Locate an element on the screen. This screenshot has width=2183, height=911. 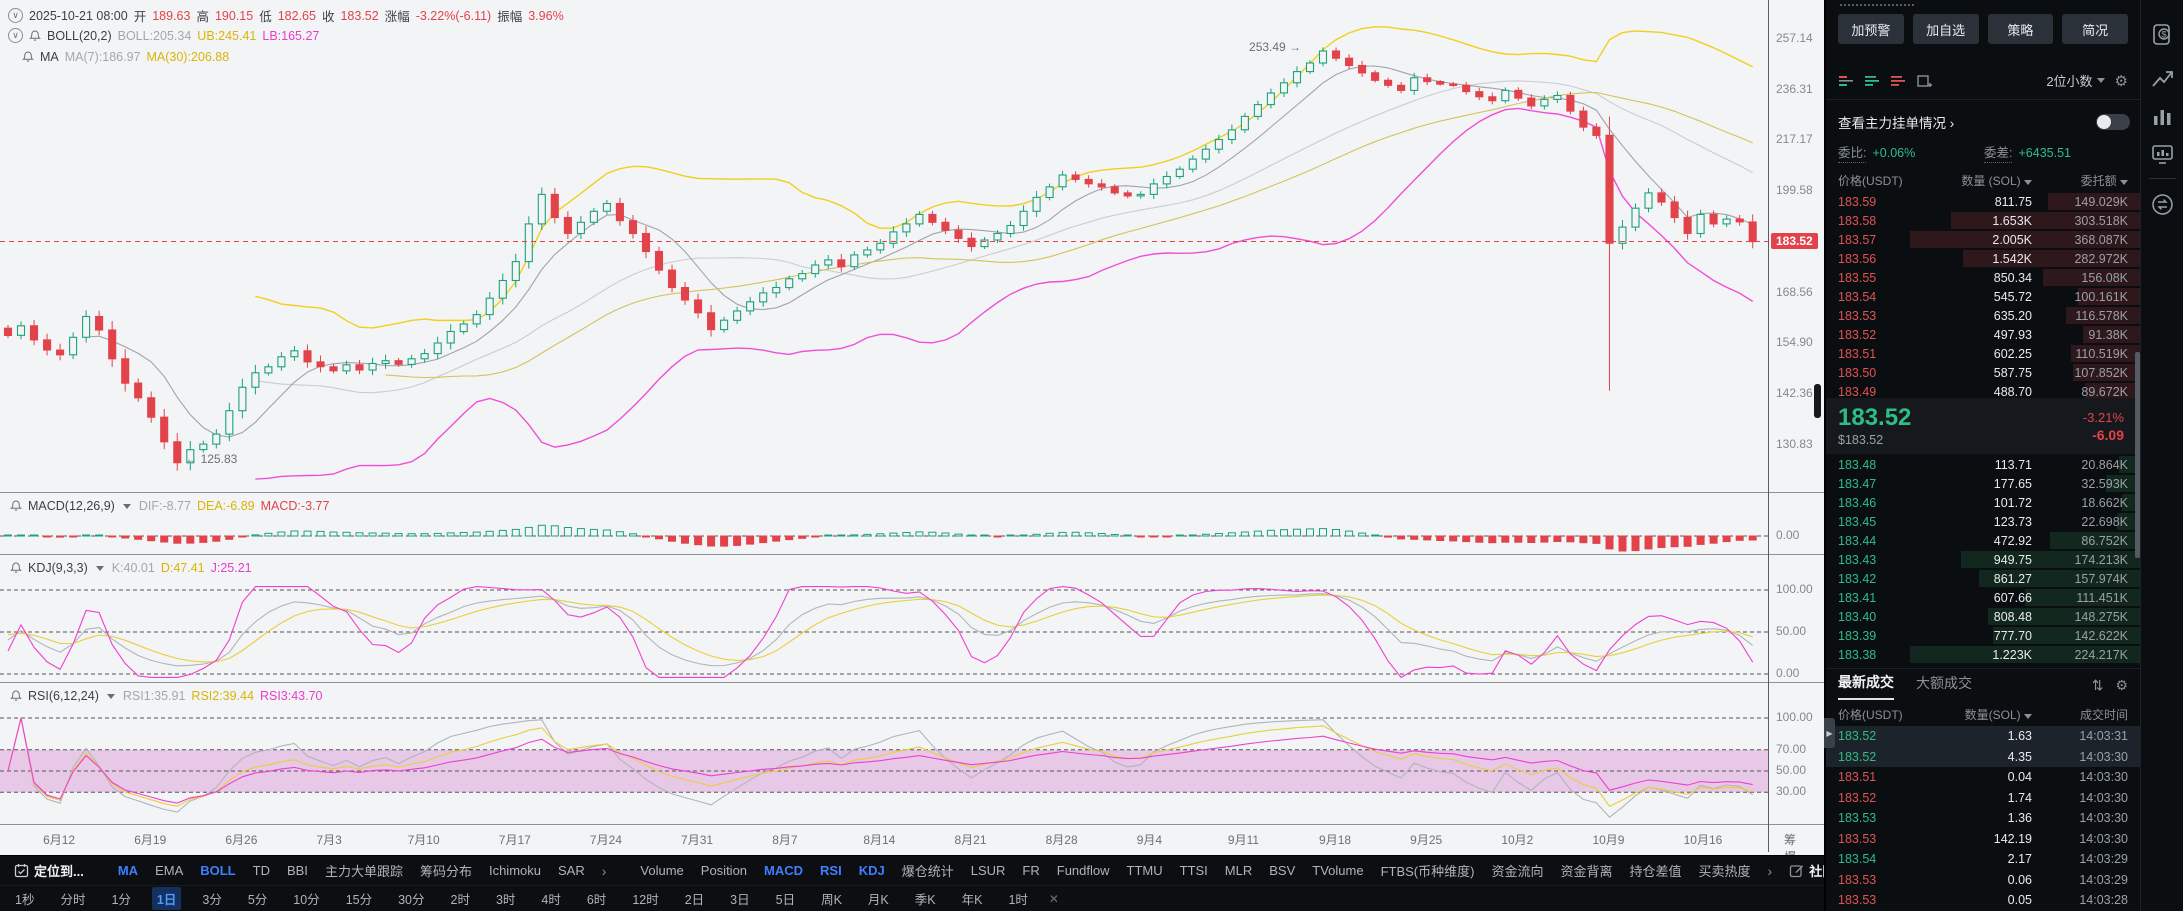
trade-qty-header: 数量(SOL) is located at coordinates (1981, 714).